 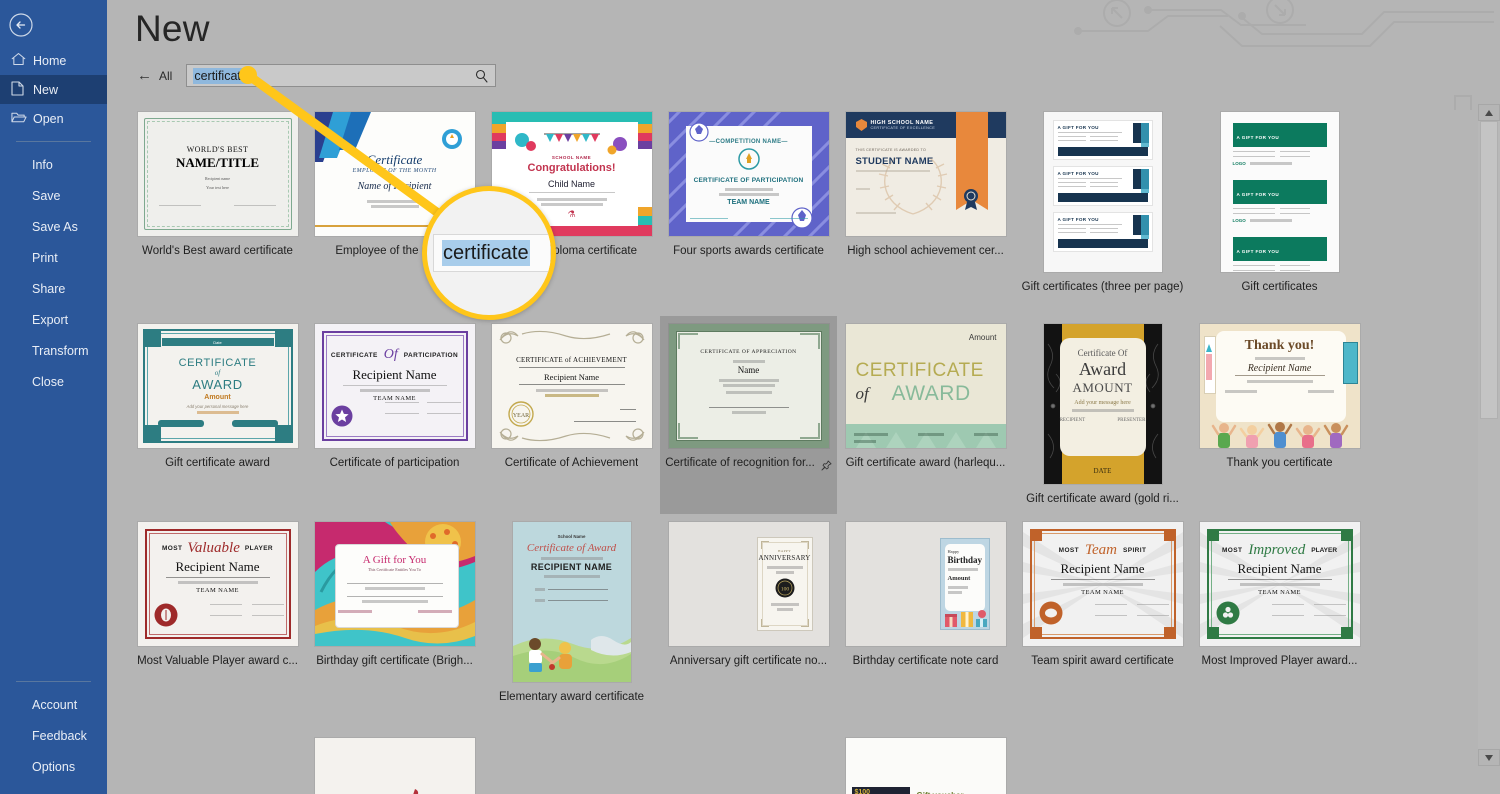 What do you see at coordinates (394, 762) in the screenshot?
I see `template-tile: Gift certificate:` at bounding box center [394, 762].